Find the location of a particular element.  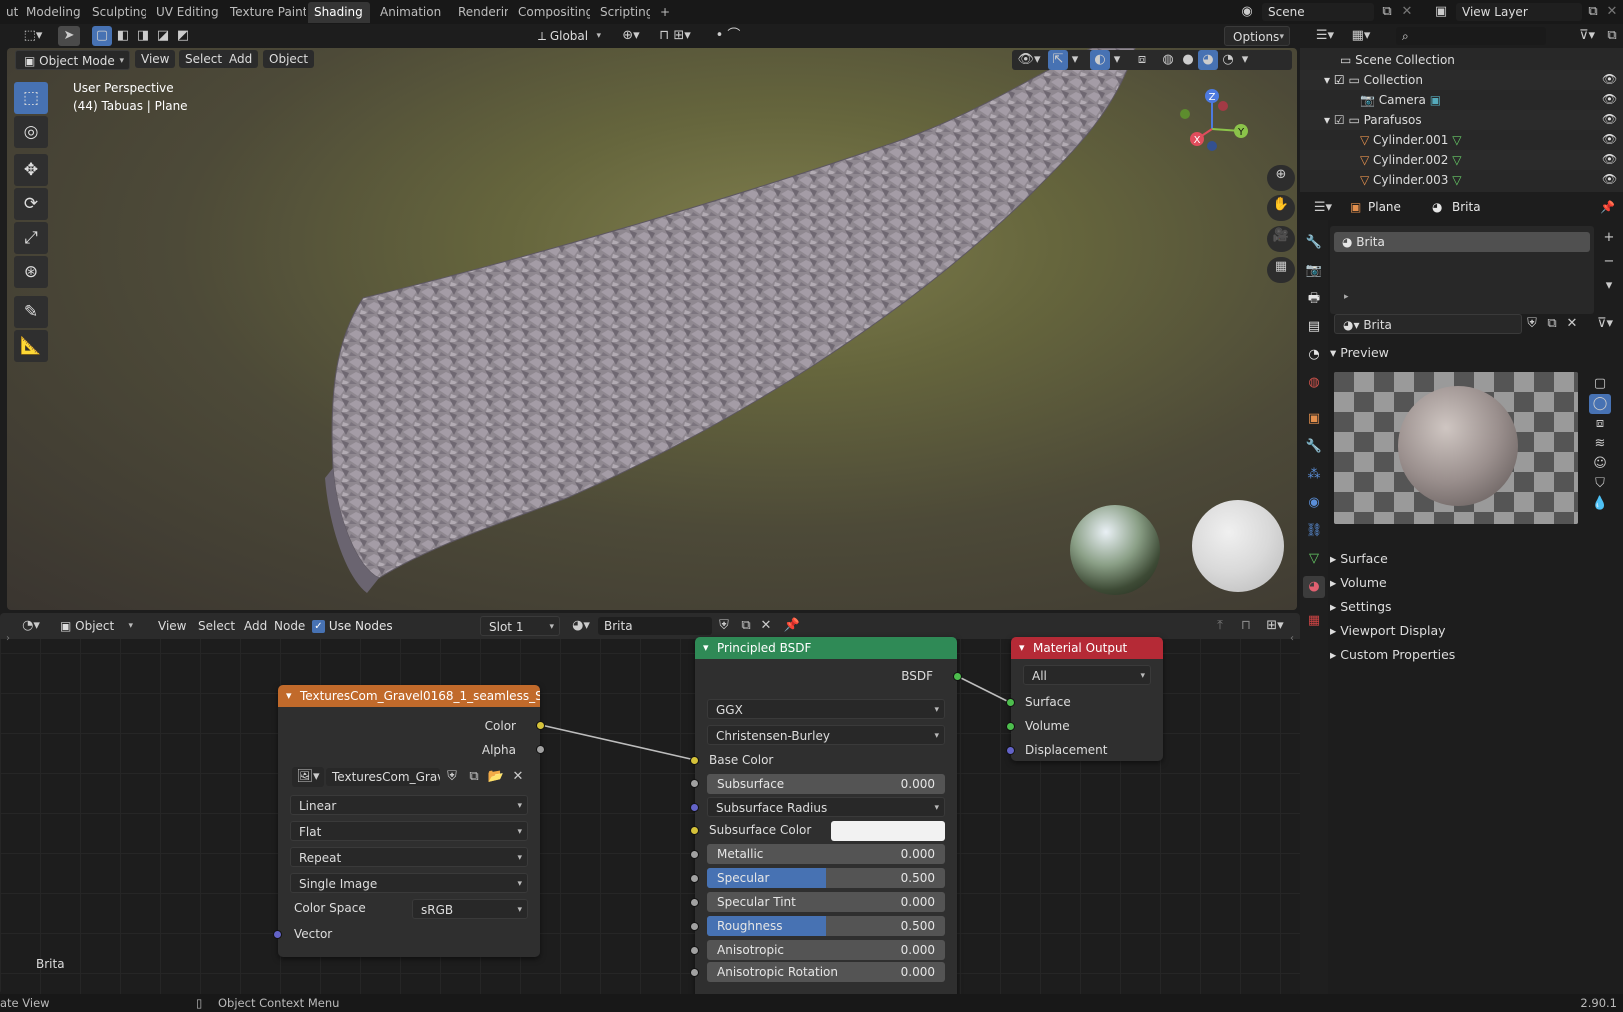

preview-cube-icon: ⧈ is located at coordinates (1600, 424).